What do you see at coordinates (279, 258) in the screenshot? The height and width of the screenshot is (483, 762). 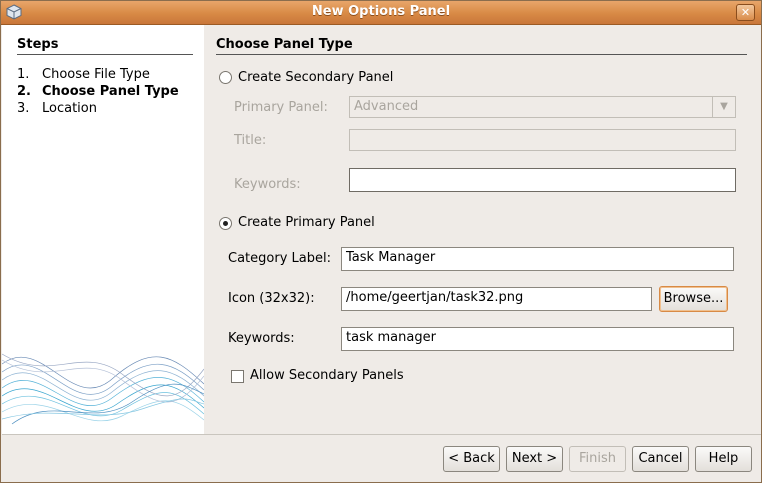 I see `category-label-label: Category Label:` at bounding box center [279, 258].